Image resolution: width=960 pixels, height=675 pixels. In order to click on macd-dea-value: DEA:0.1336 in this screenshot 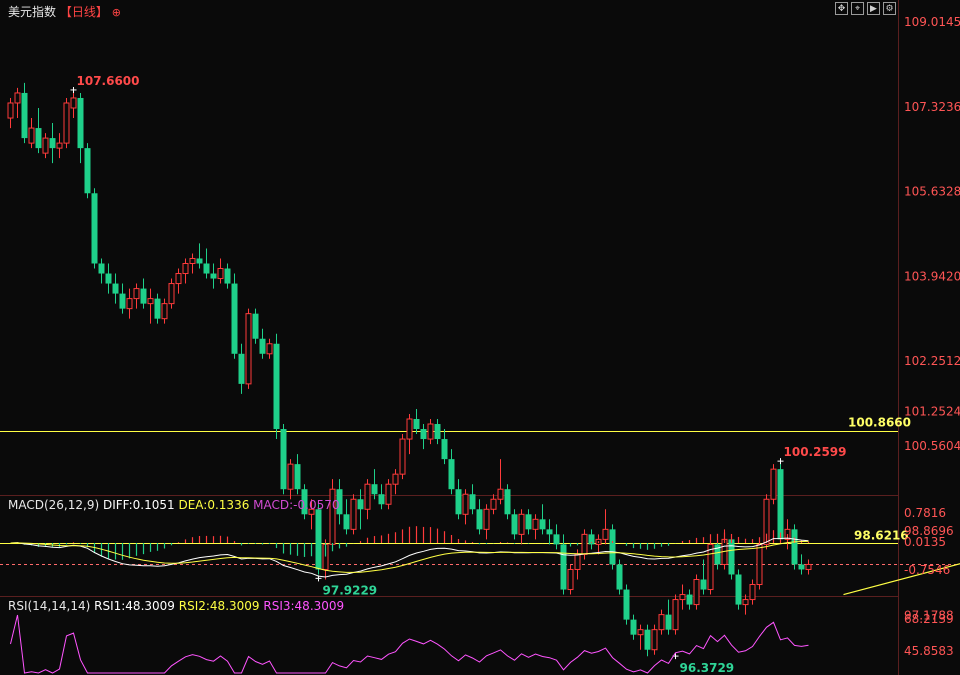, I will do `click(214, 505)`.